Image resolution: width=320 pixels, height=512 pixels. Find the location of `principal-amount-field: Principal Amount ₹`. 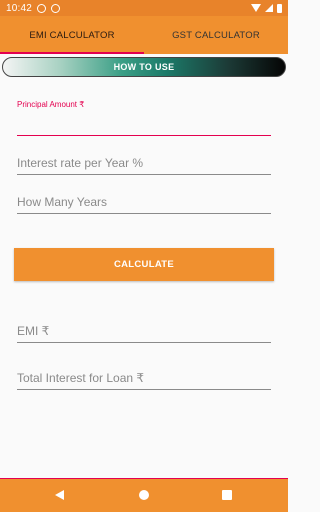

principal-amount-field: Principal Amount ₹ is located at coordinates (144, 118).